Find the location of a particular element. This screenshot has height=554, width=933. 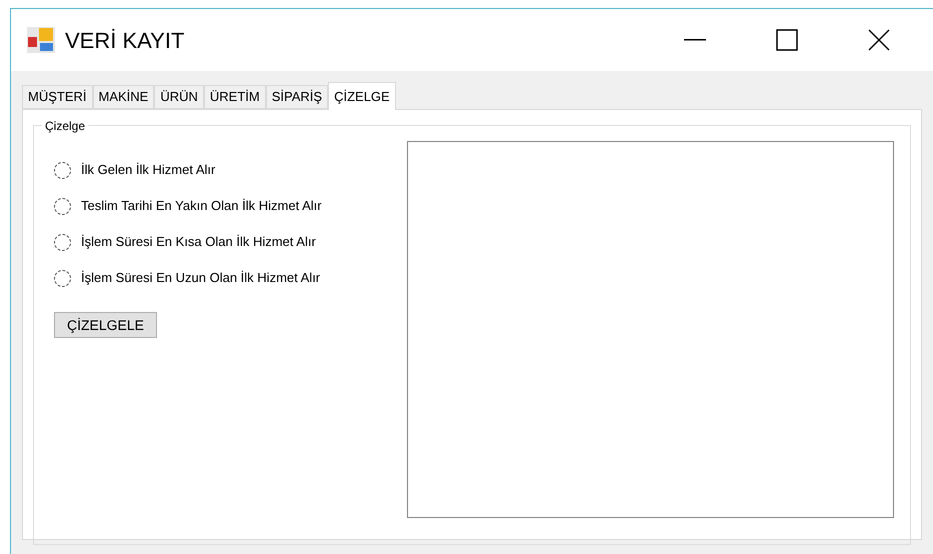

tab: SİPARİŞ is located at coordinates (297, 97).